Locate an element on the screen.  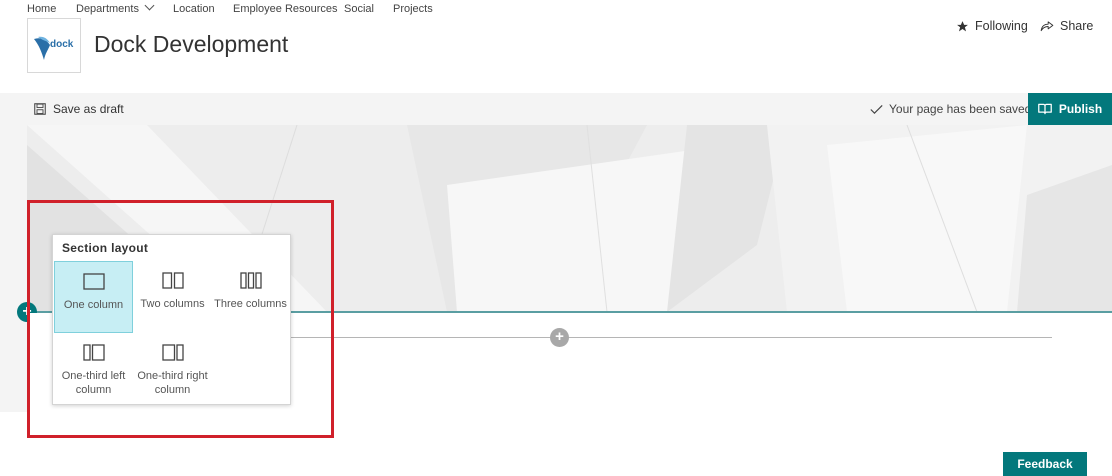
layout-option-label: Two columns is located at coordinates (172, 304).